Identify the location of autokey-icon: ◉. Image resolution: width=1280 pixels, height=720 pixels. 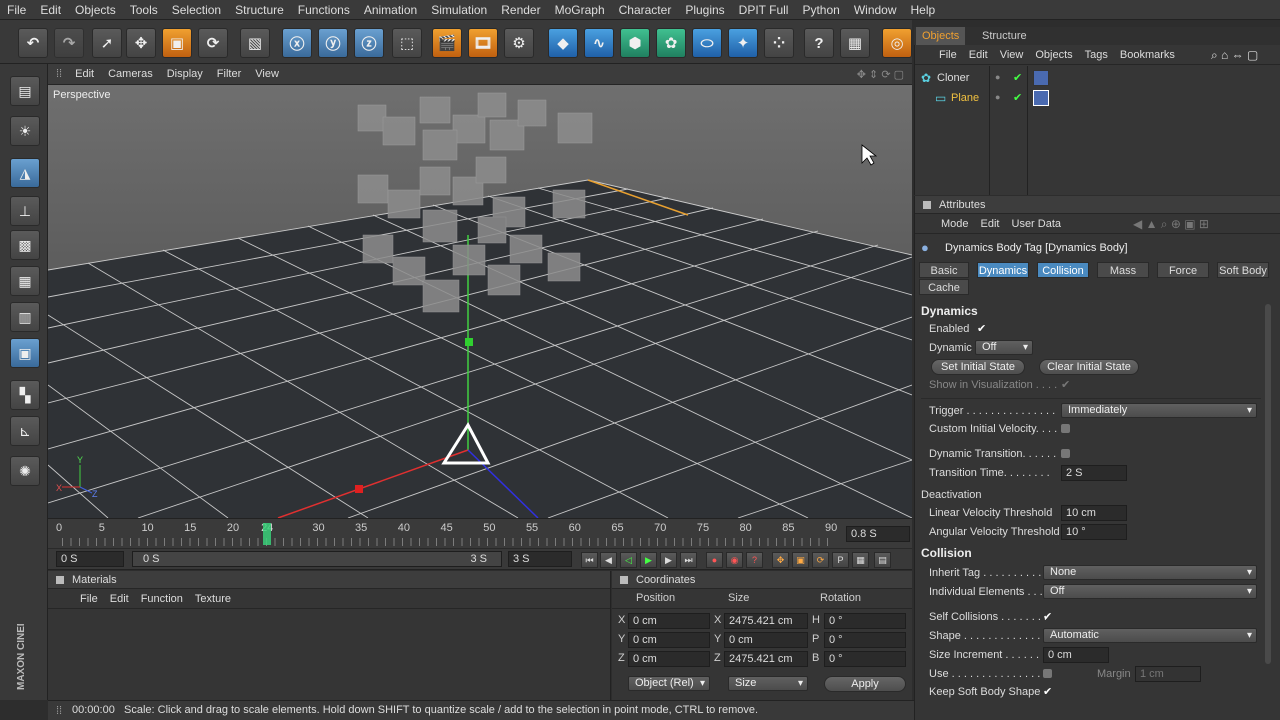
(734, 560).